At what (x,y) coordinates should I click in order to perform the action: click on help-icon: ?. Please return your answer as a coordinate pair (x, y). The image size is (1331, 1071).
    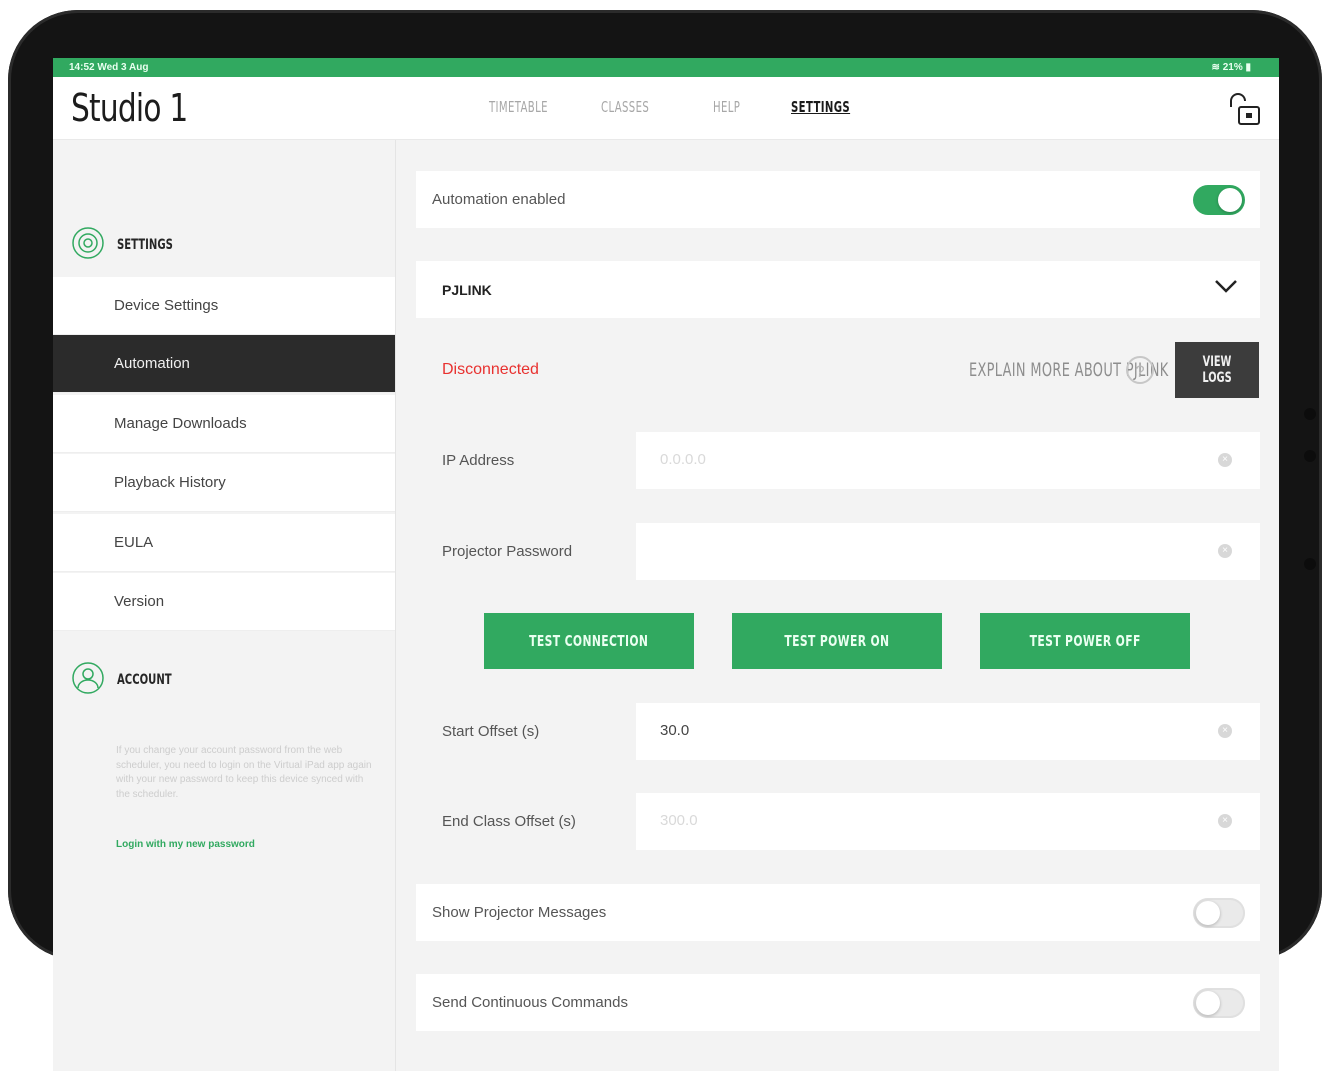
    Looking at the image, I should click on (1140, 370).